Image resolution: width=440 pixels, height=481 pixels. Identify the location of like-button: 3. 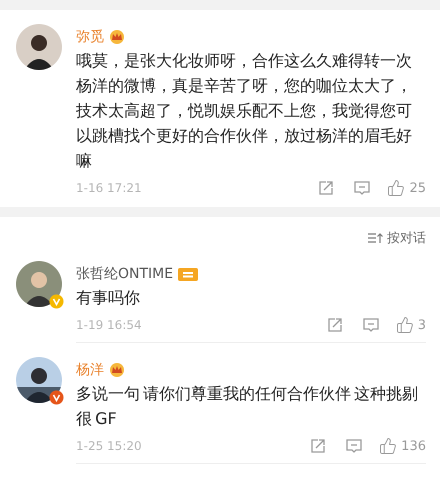
(411, 325).